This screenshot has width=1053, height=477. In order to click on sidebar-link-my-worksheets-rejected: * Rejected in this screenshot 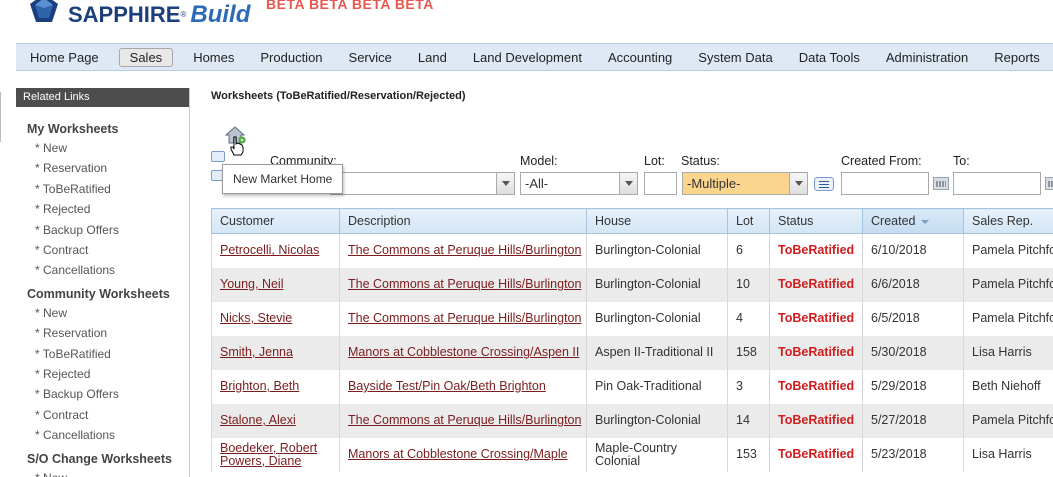, I will do `click(102, 209)`.